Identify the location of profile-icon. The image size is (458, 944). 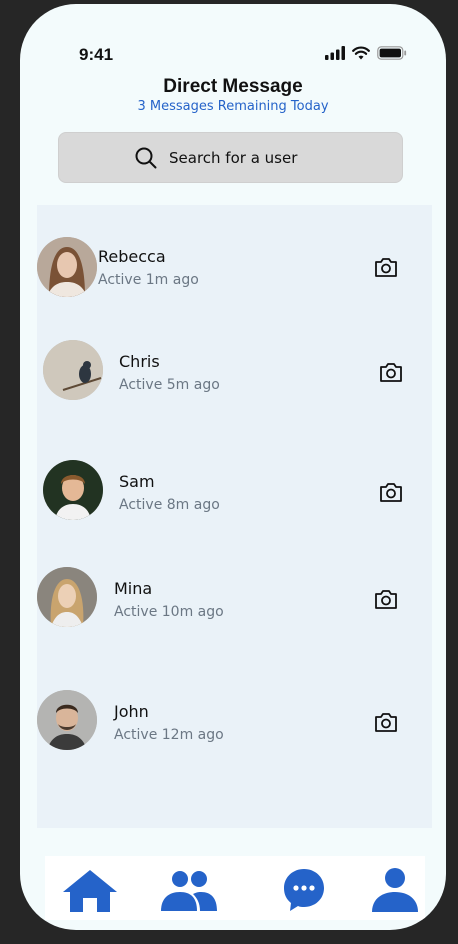
(395, 890).